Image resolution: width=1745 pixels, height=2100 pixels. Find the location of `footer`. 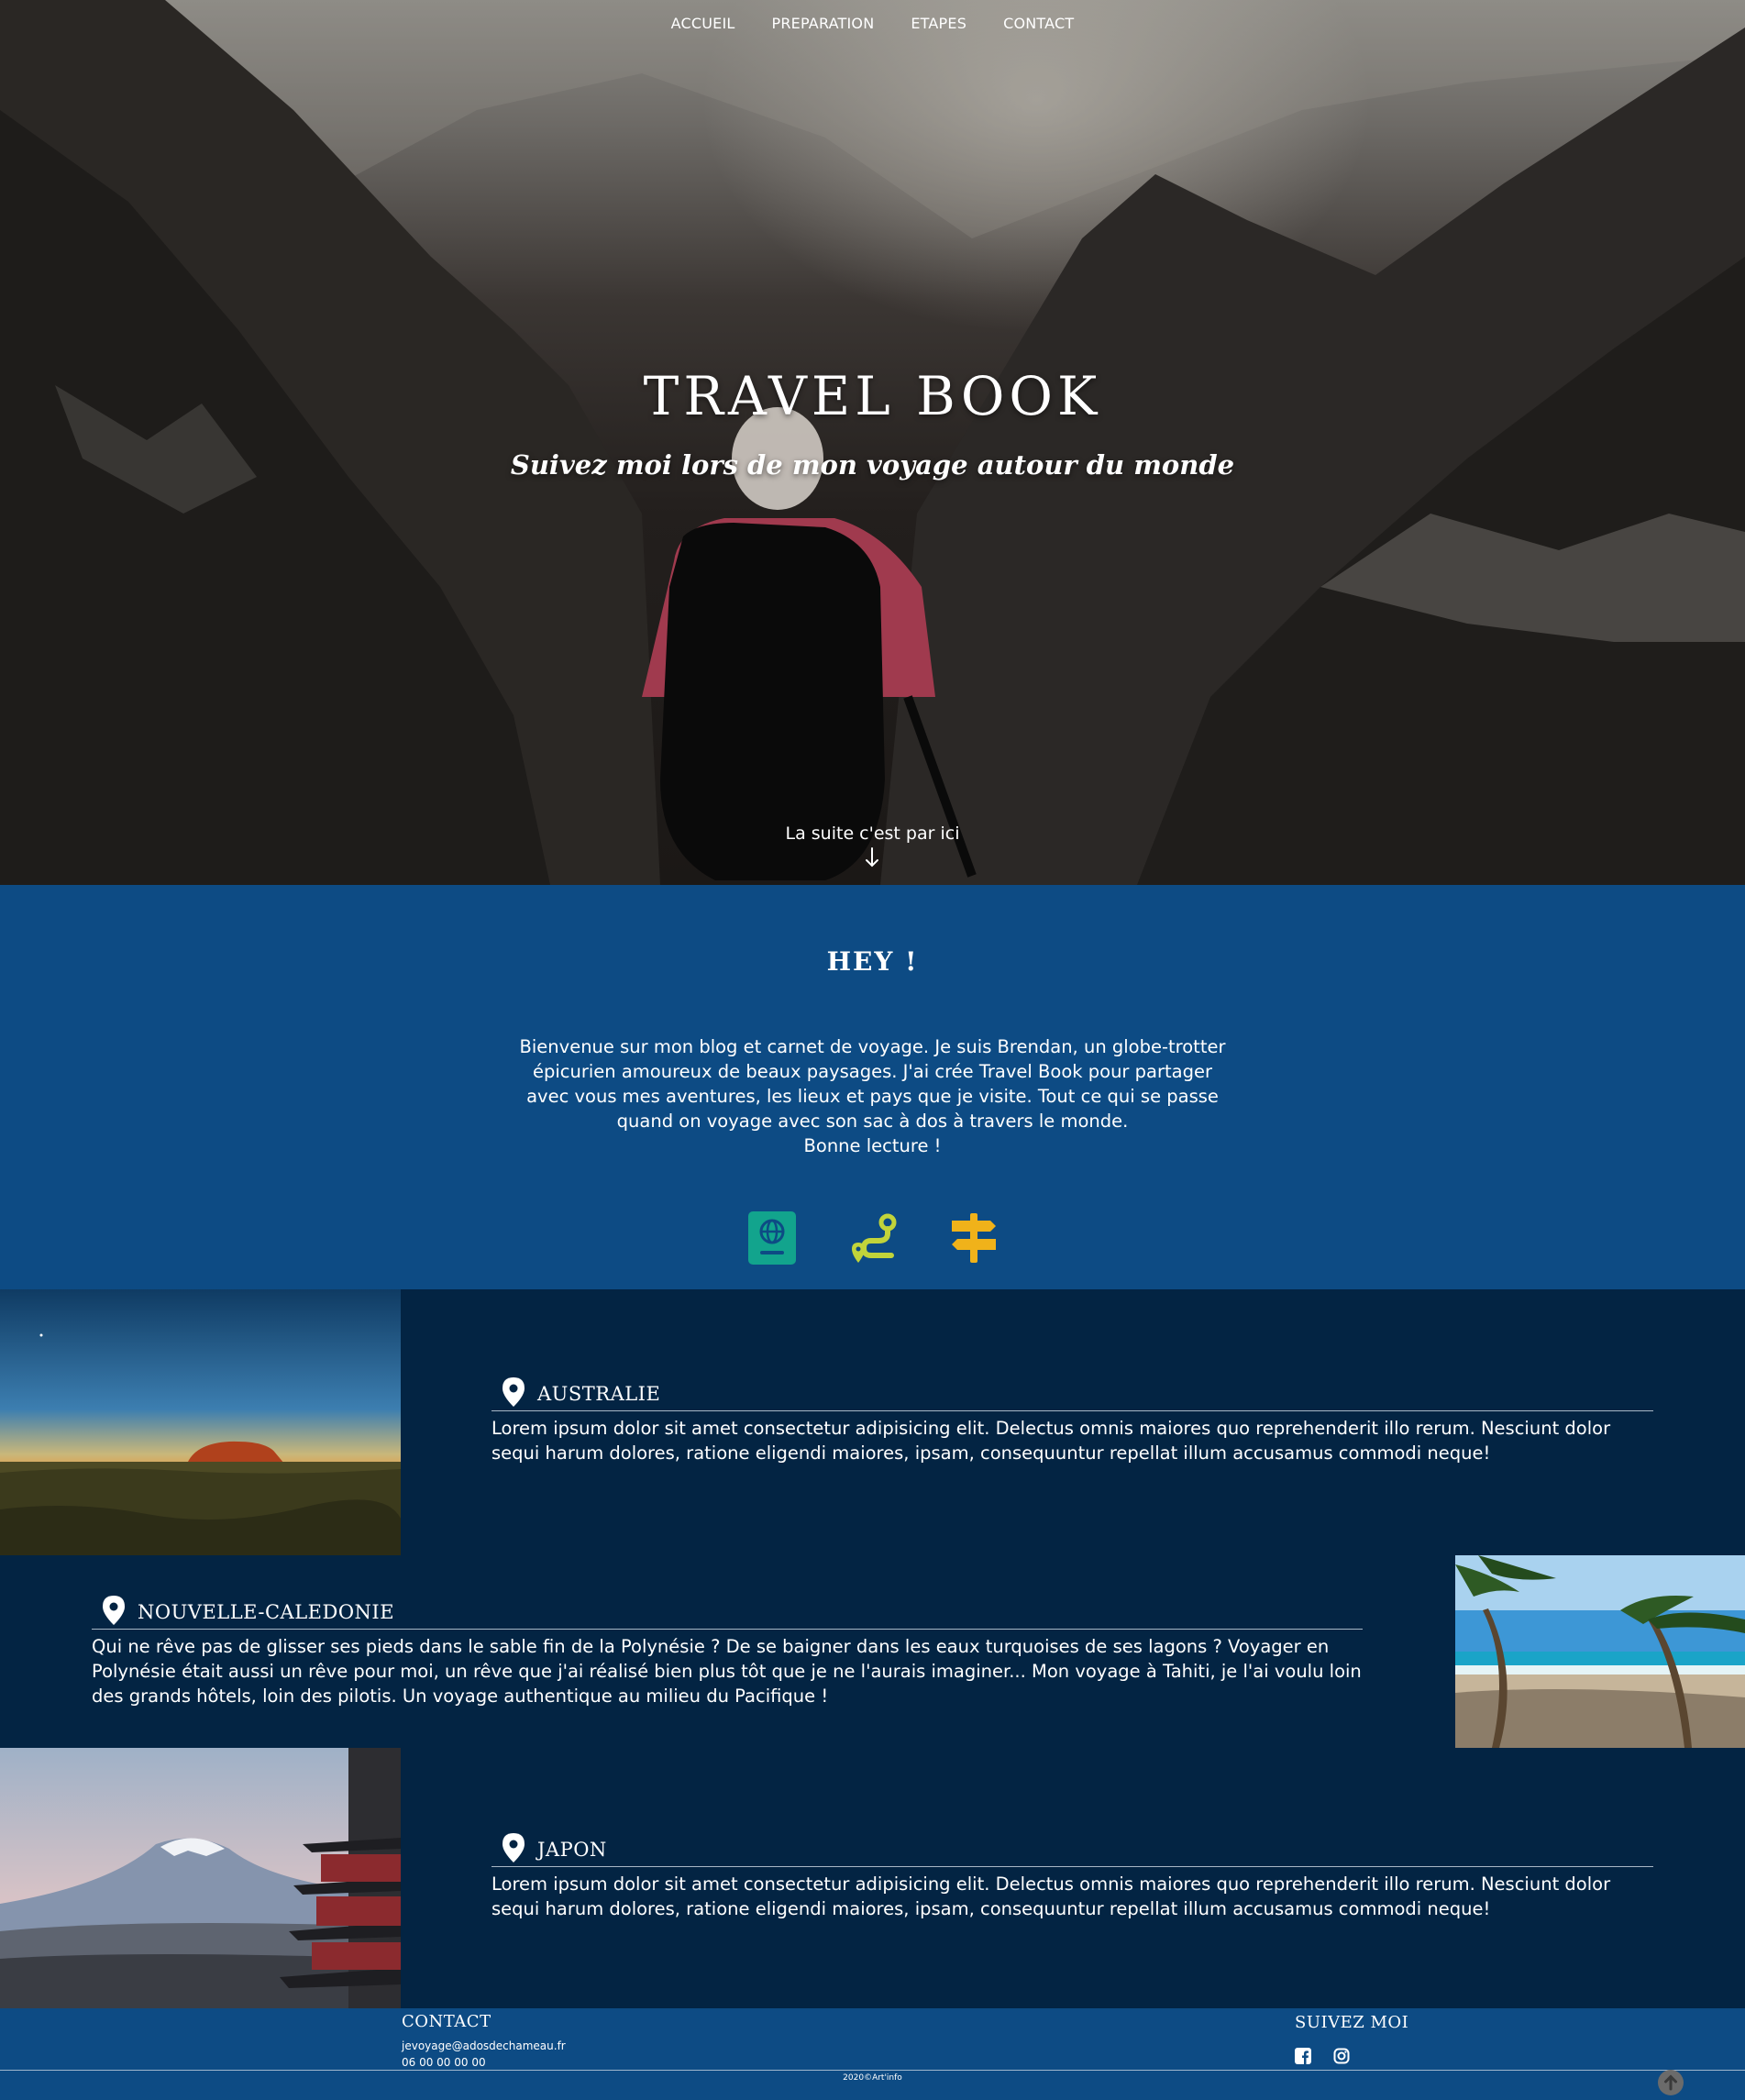

footer is located at coordinates (873, 2054).